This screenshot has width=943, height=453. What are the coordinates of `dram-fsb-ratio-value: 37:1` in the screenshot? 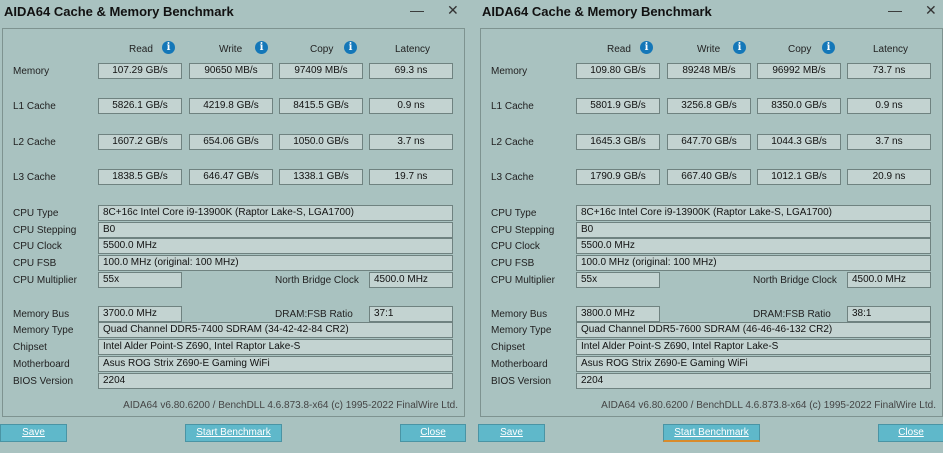 It's located at (411, 314).